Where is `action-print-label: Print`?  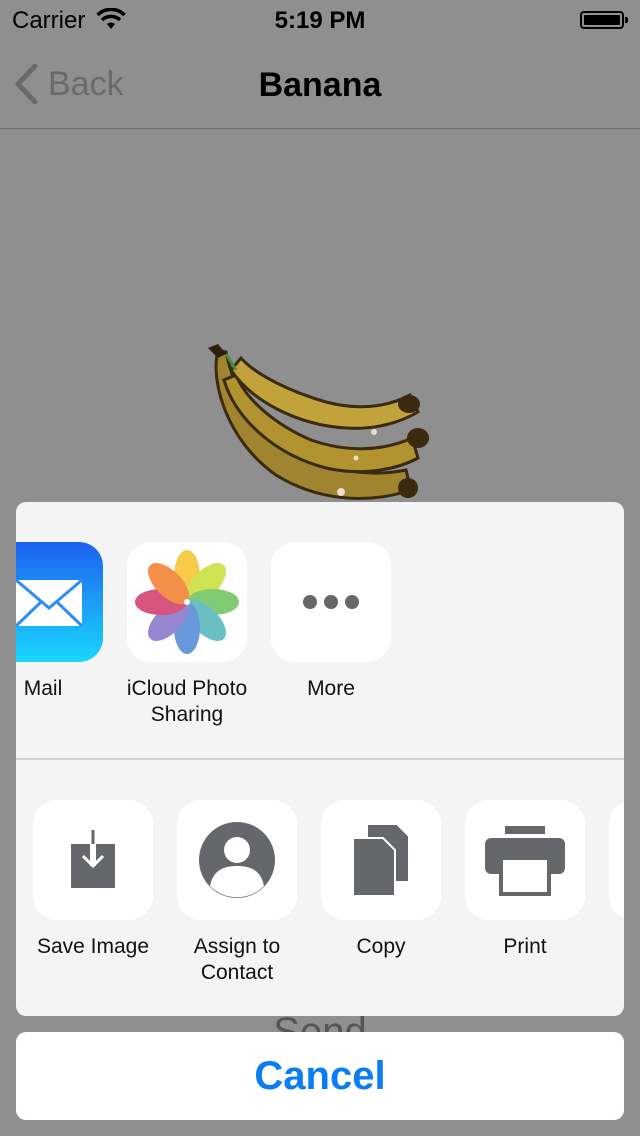 action-print-label: Print is located at coordinates (525, 946).